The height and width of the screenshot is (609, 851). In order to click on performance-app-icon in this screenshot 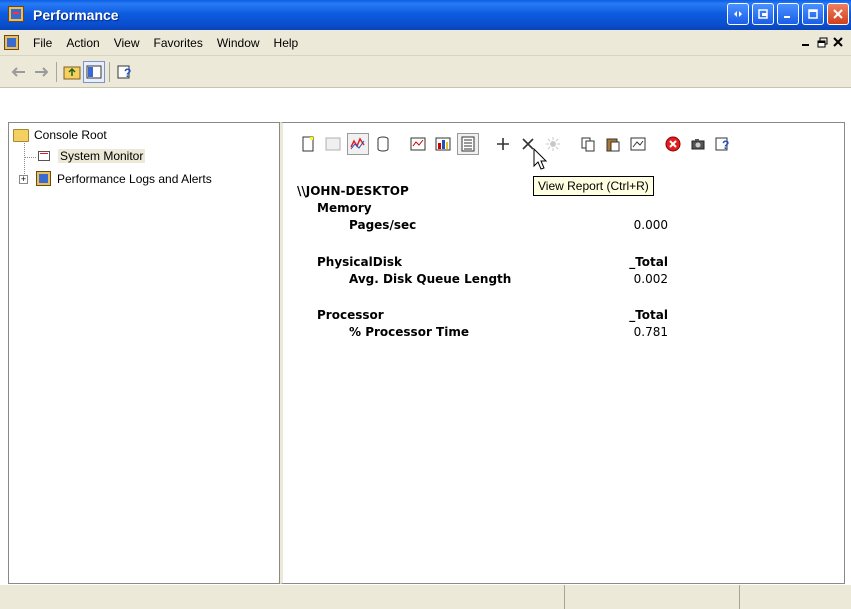, I will do `click(17, 15)`.